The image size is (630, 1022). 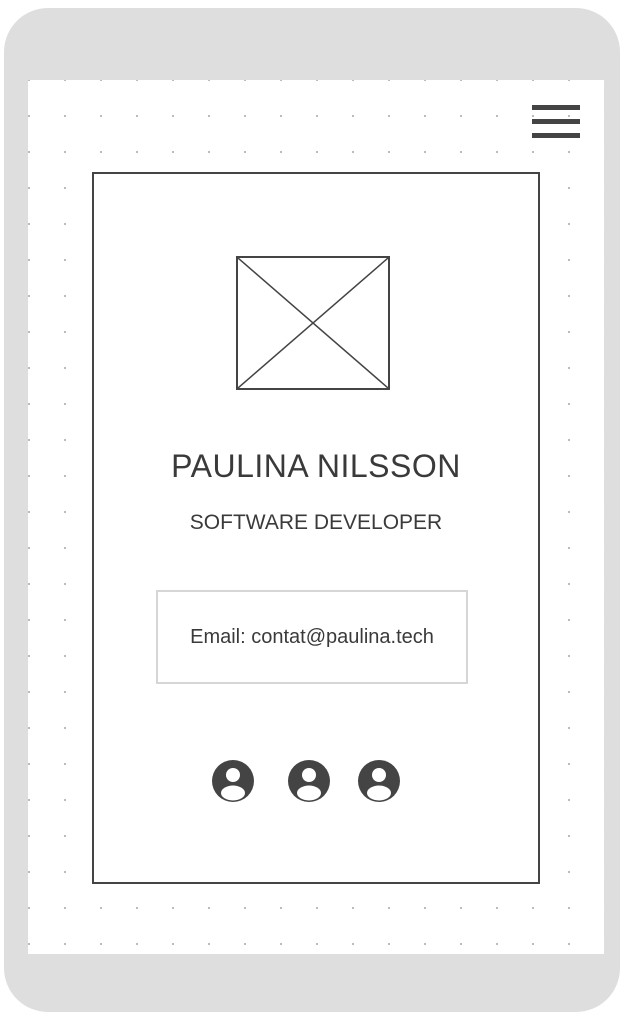 What do you see at coordinates (316, 466) in the screenshot?
I see `profile-name: PAULINA NILSSON` at bounding box center [316, 466].